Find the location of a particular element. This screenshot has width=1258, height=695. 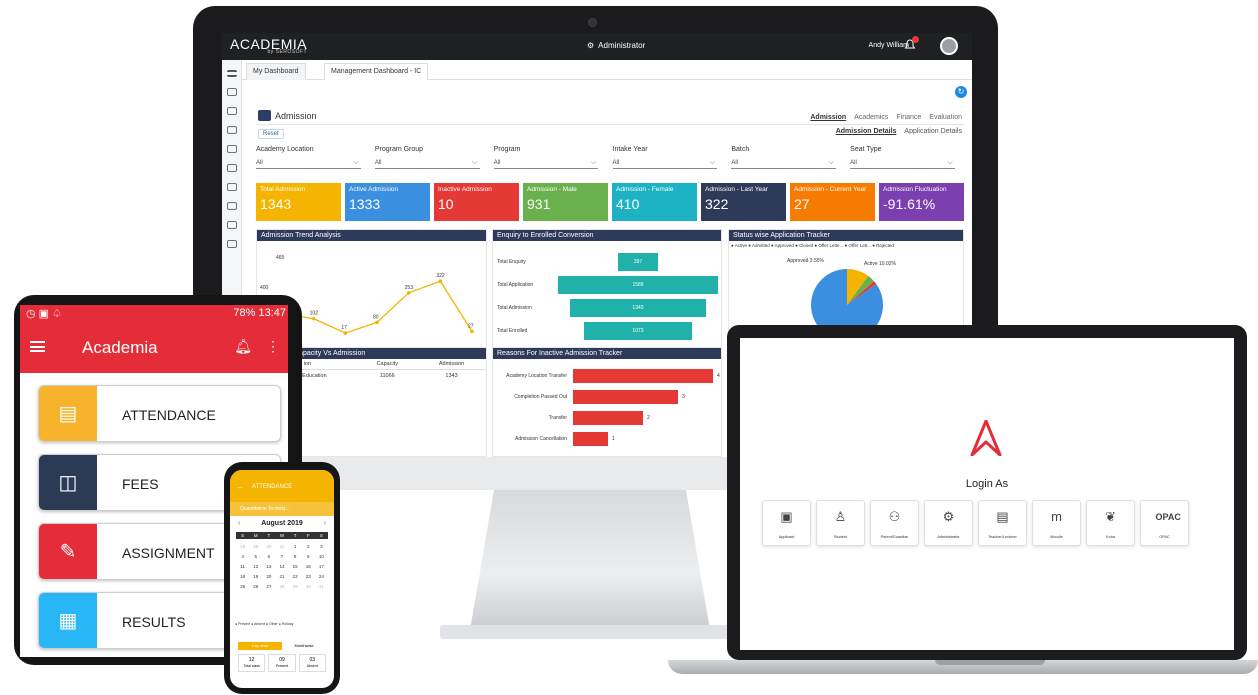

role-student: ♙ Student is located at coordinates (840, 523).